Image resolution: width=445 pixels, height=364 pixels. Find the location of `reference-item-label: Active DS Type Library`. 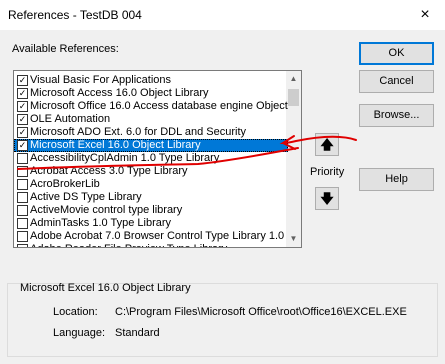

reference-item-label: Active DS Type Library is located at coordinates (86, 197).